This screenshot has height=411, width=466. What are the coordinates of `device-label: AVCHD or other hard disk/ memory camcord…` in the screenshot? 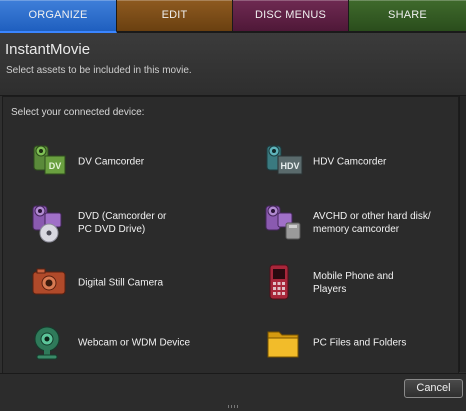 It's located at (372, 223).